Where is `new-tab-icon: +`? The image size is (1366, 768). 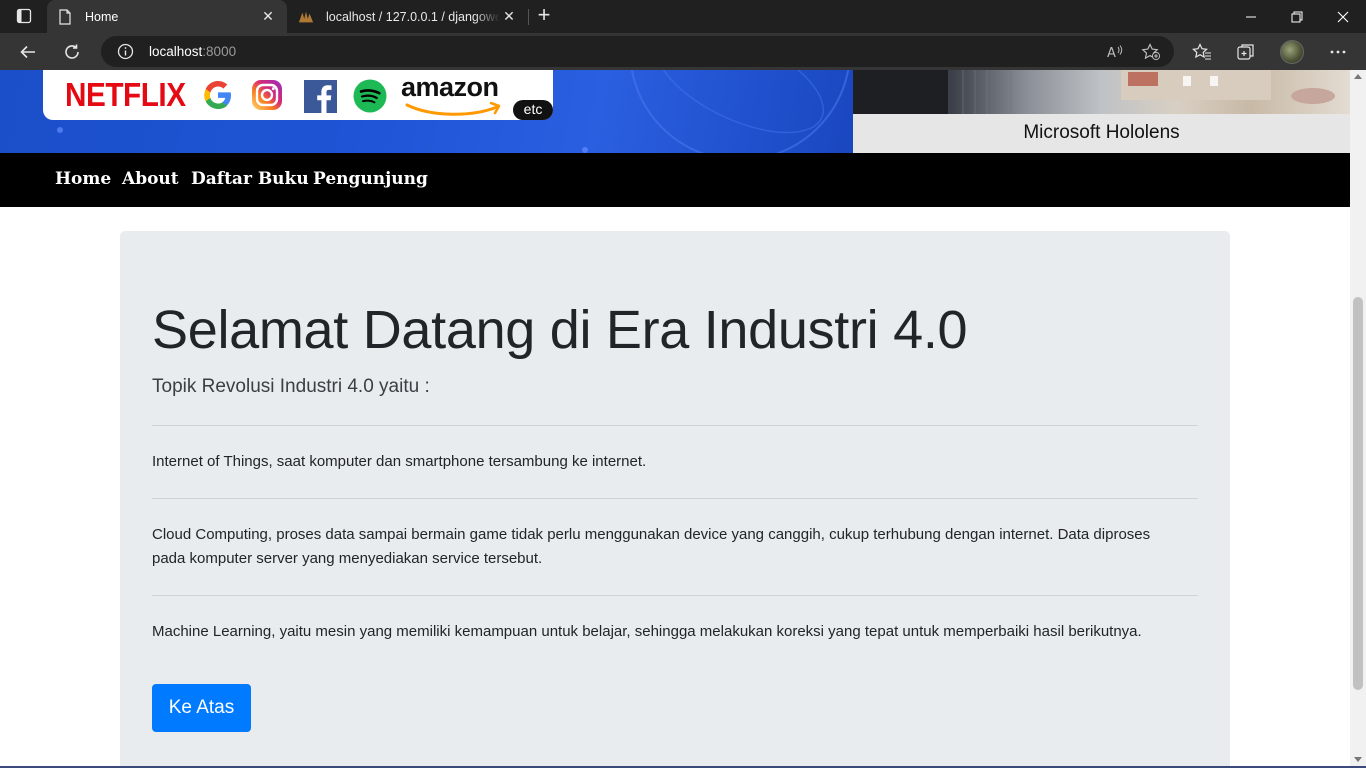 new-tab-icon: + is located at coordinates (544, 15).